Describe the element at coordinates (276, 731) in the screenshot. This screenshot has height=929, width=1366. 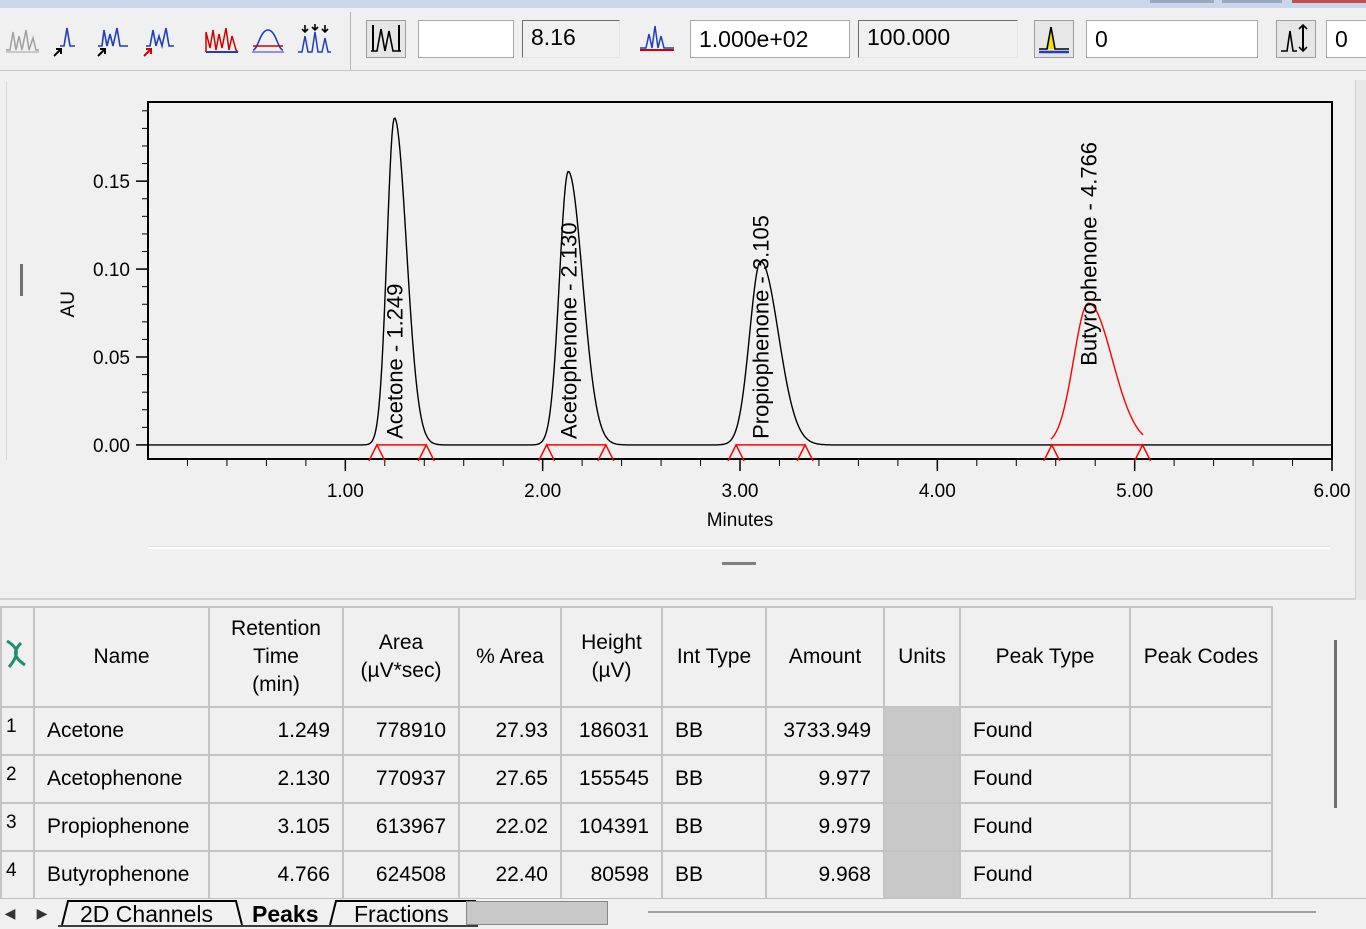
I see `cell-retention-time: 1.249` at that location.